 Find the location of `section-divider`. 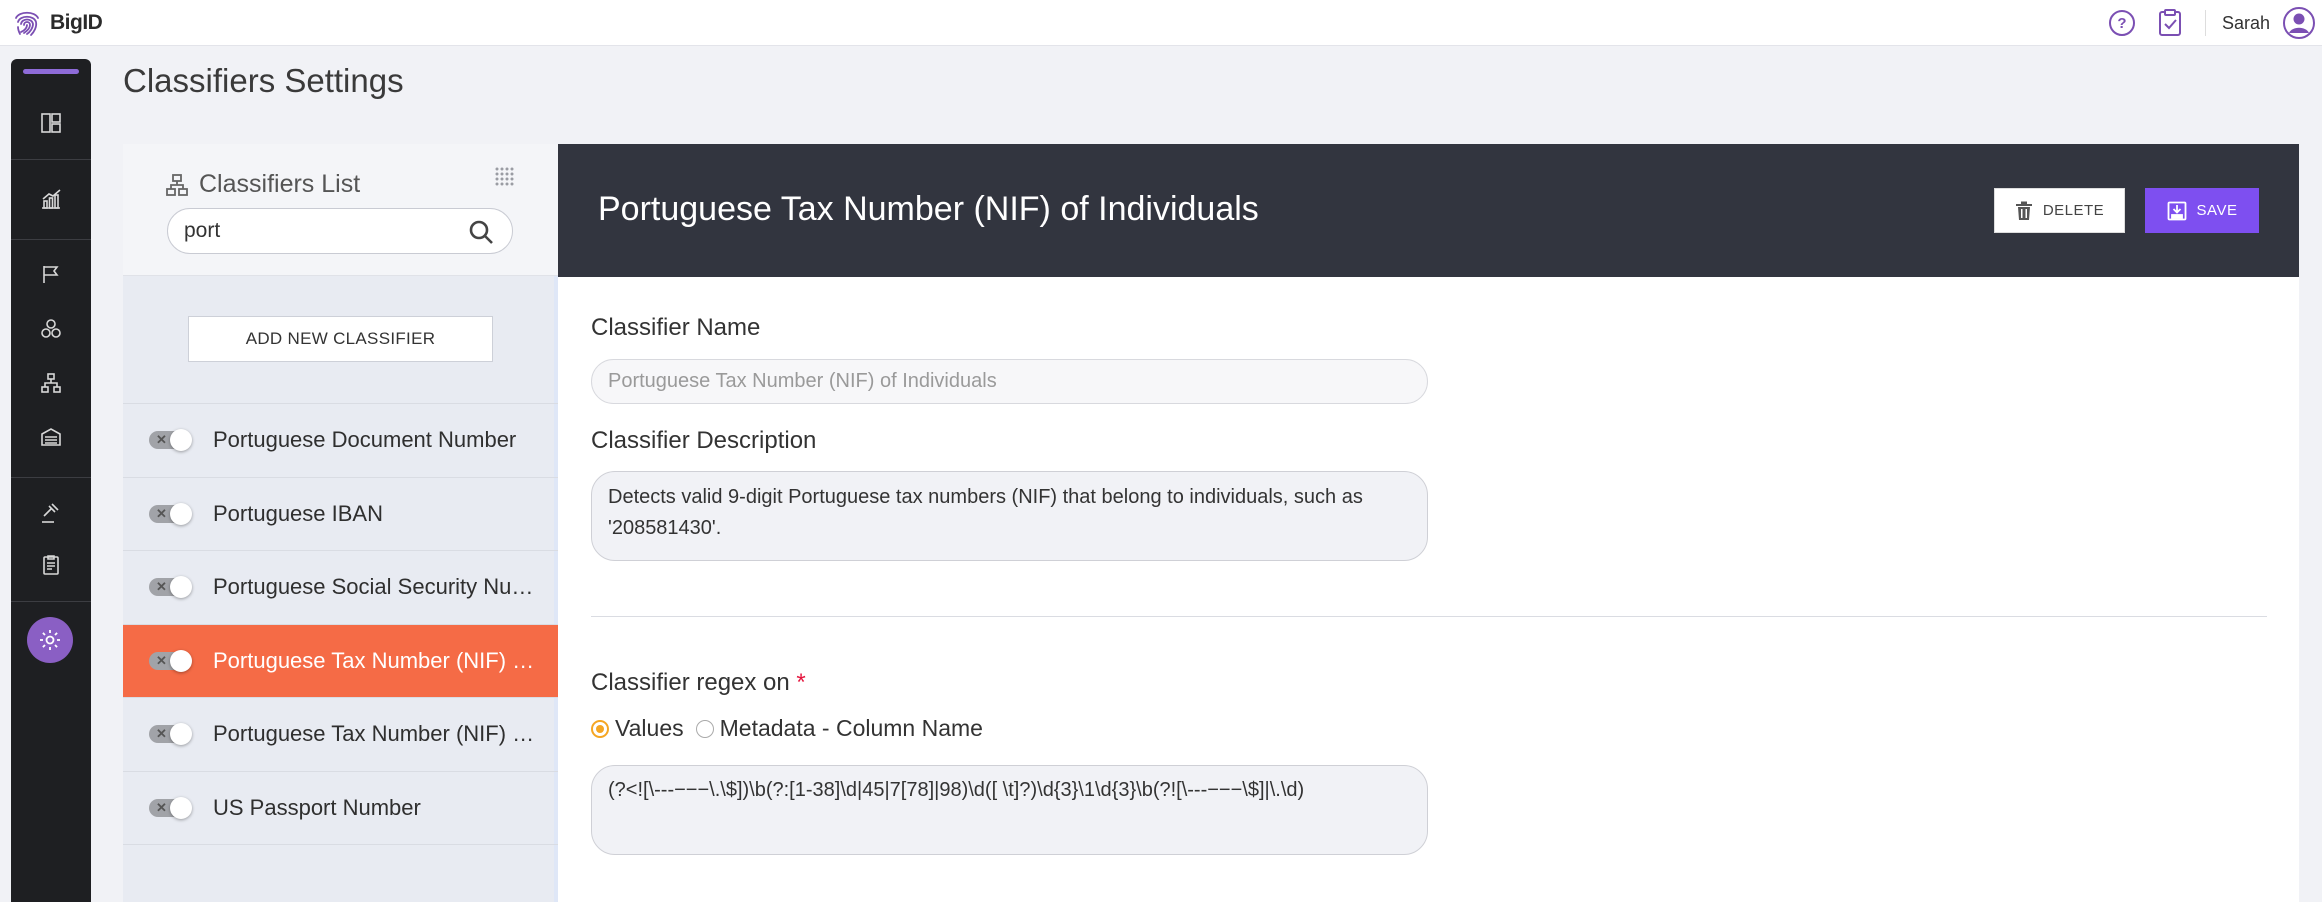

section-divider is located at coordinates (1429, 616).